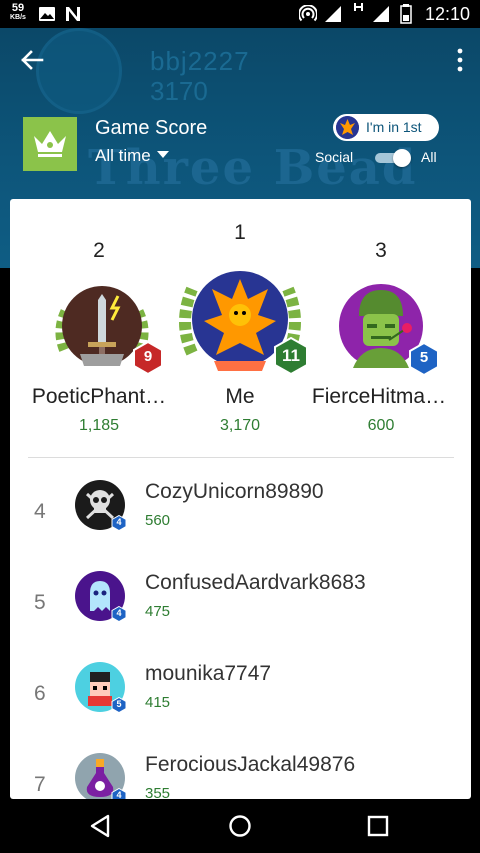 This screenshot has height=853, width=480. I want to click on nav-recents-icon, so click(378, 826).